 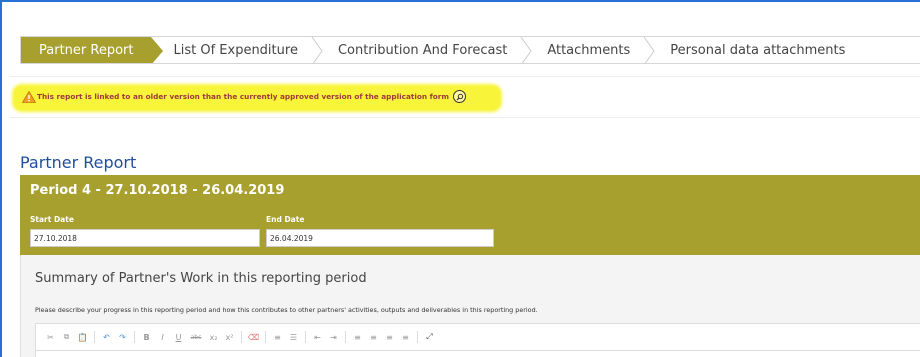 I want to click on redo-icon: ↷, so click(x=122, y=337).